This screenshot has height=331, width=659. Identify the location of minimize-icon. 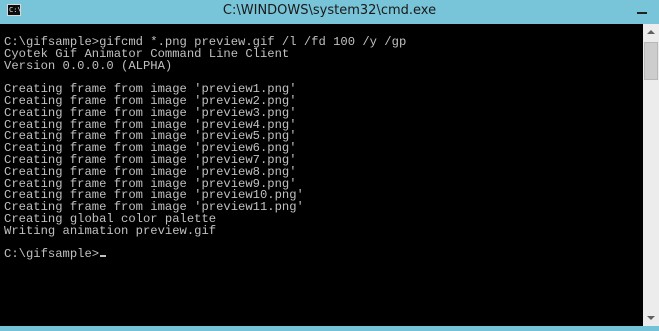
(642, 13).